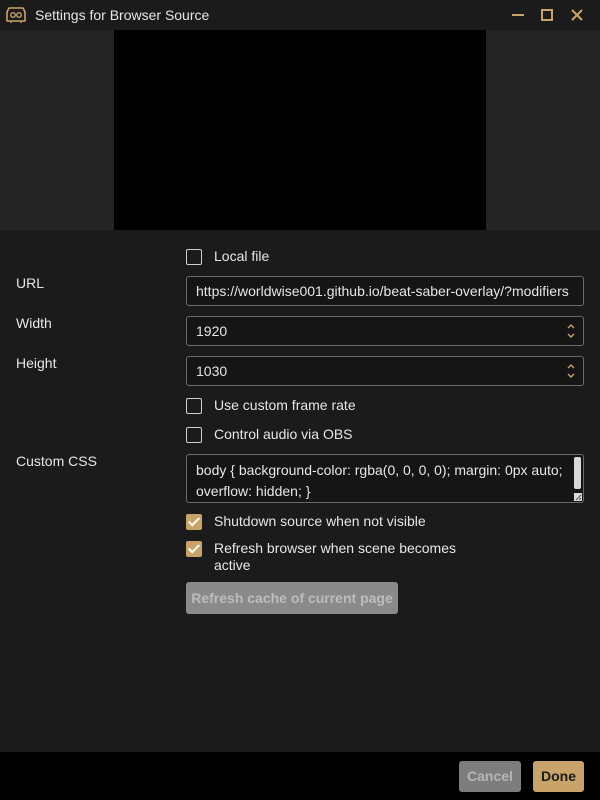  I want to click on width-value: 1920, so click(212, 331).